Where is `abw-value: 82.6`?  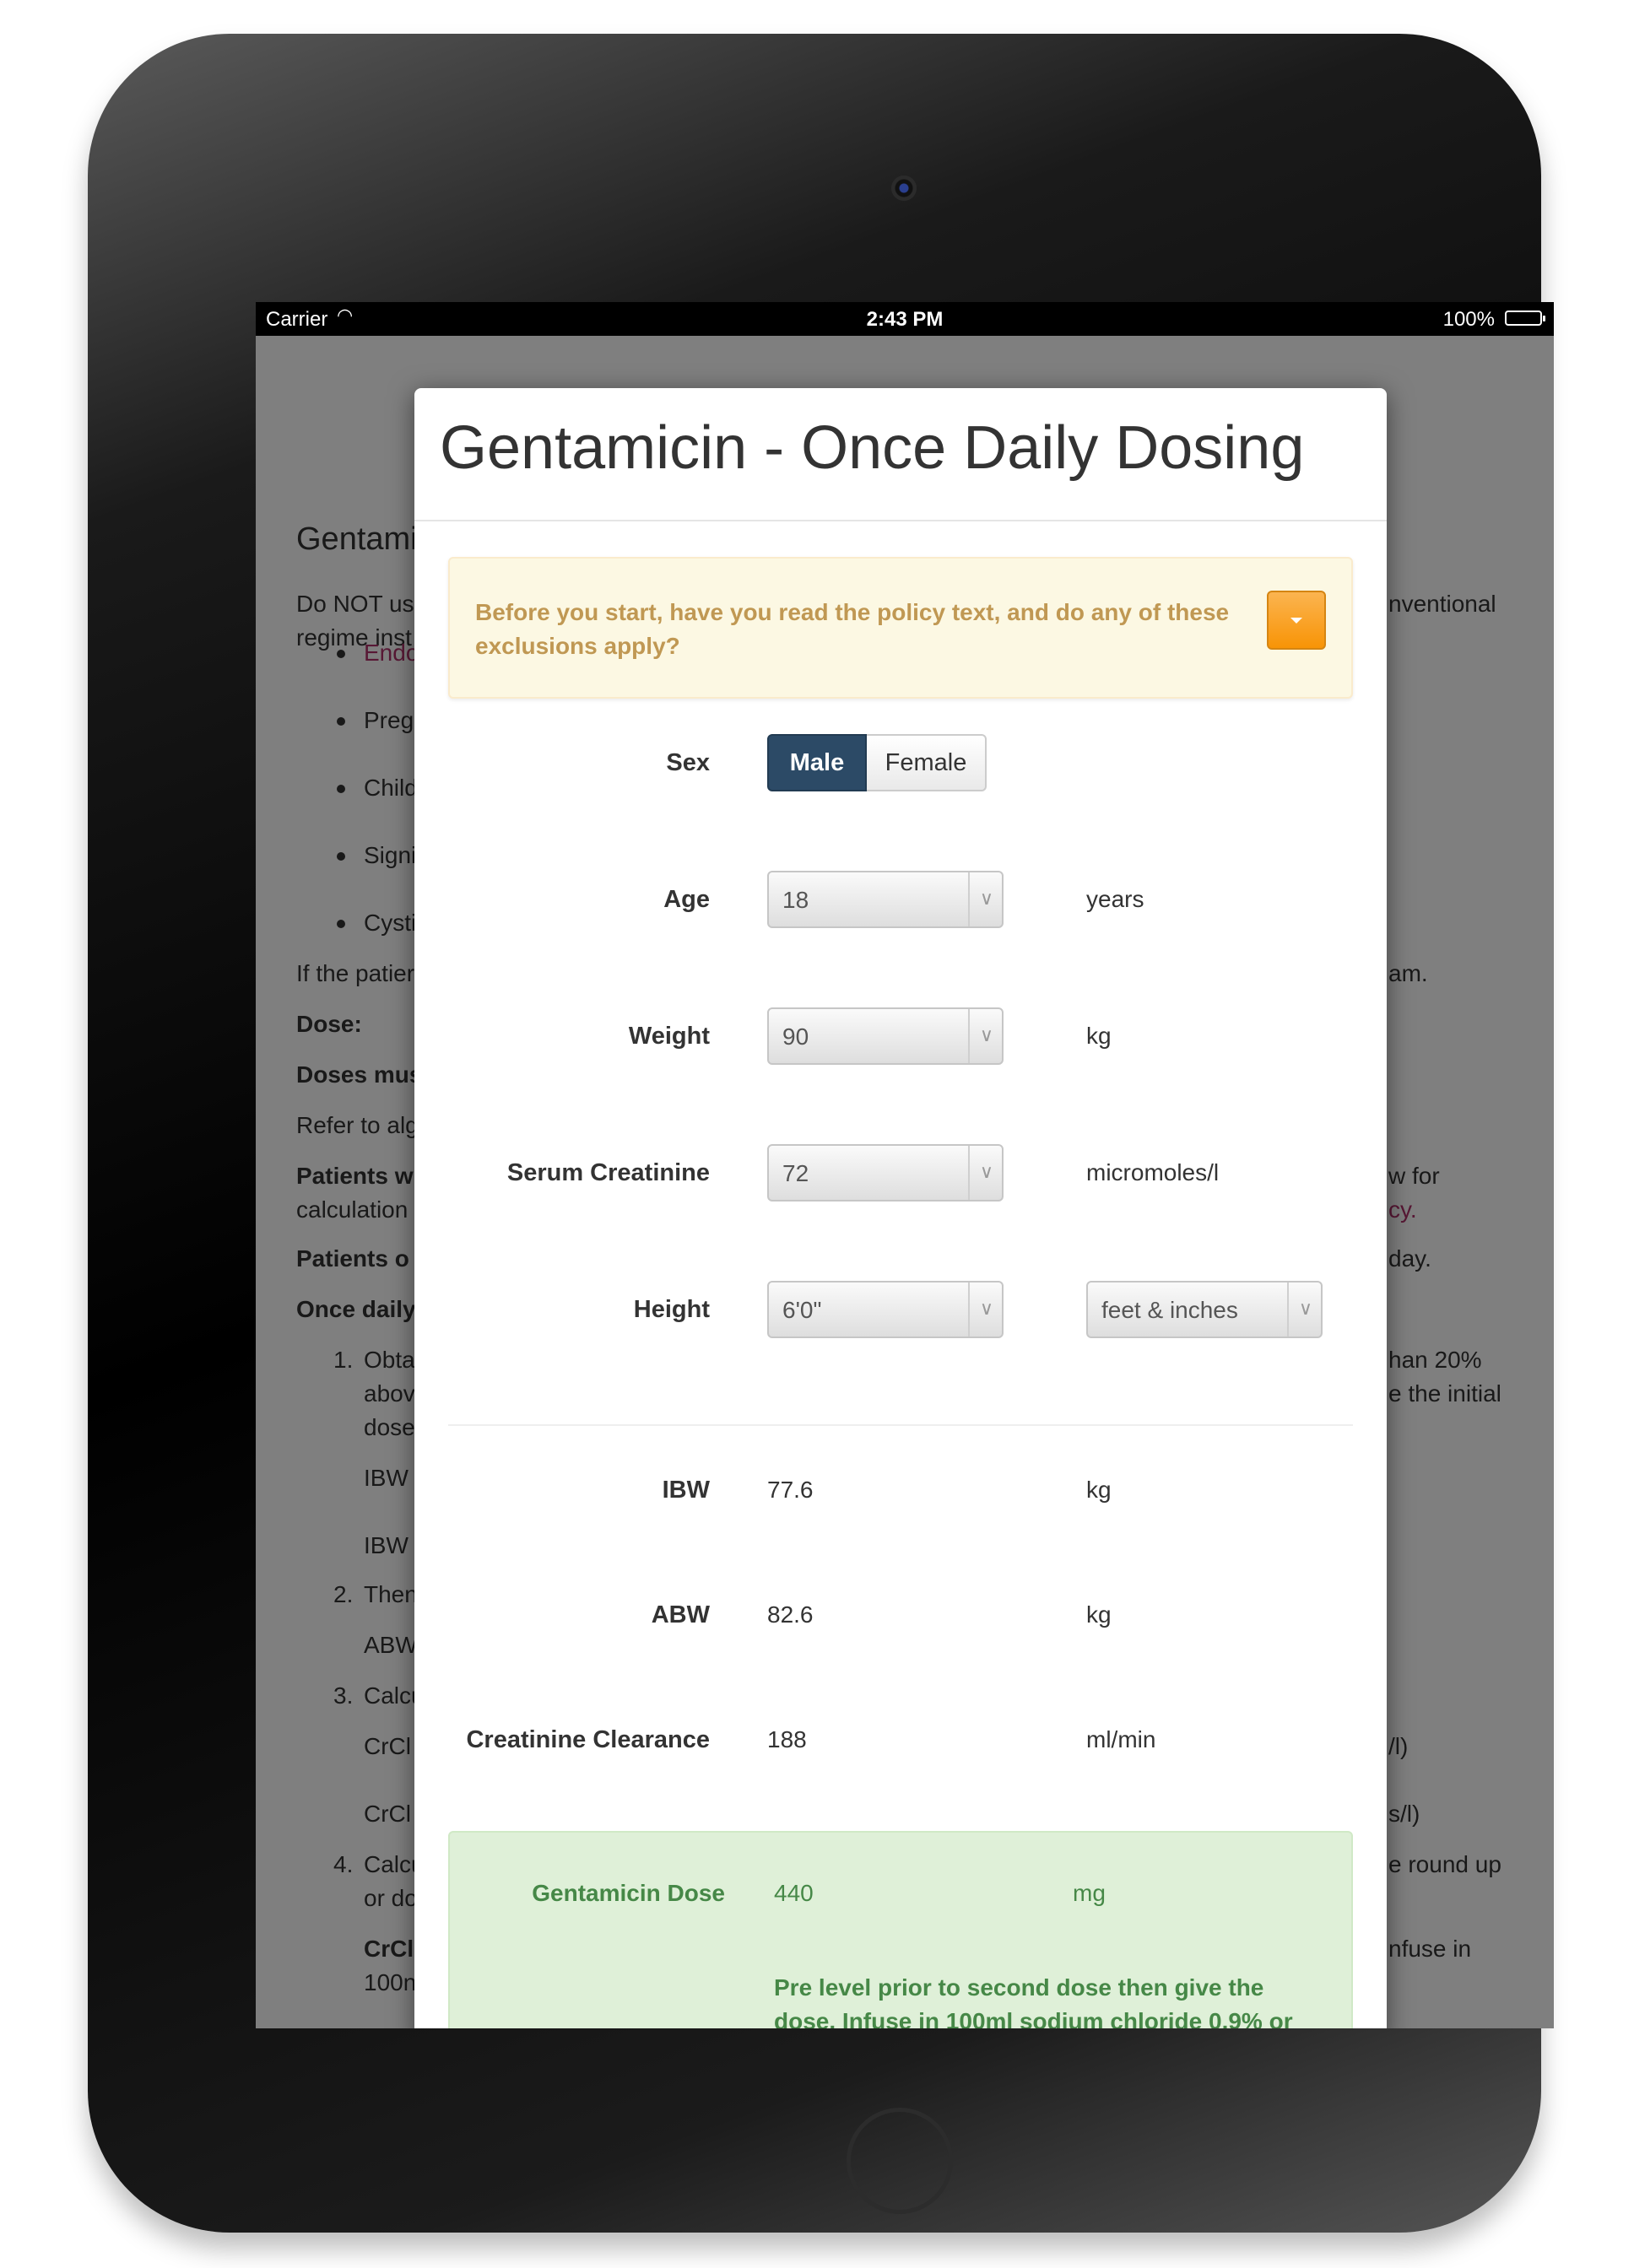
abw-value: 82.6 is located at coordinates (790, 1614).